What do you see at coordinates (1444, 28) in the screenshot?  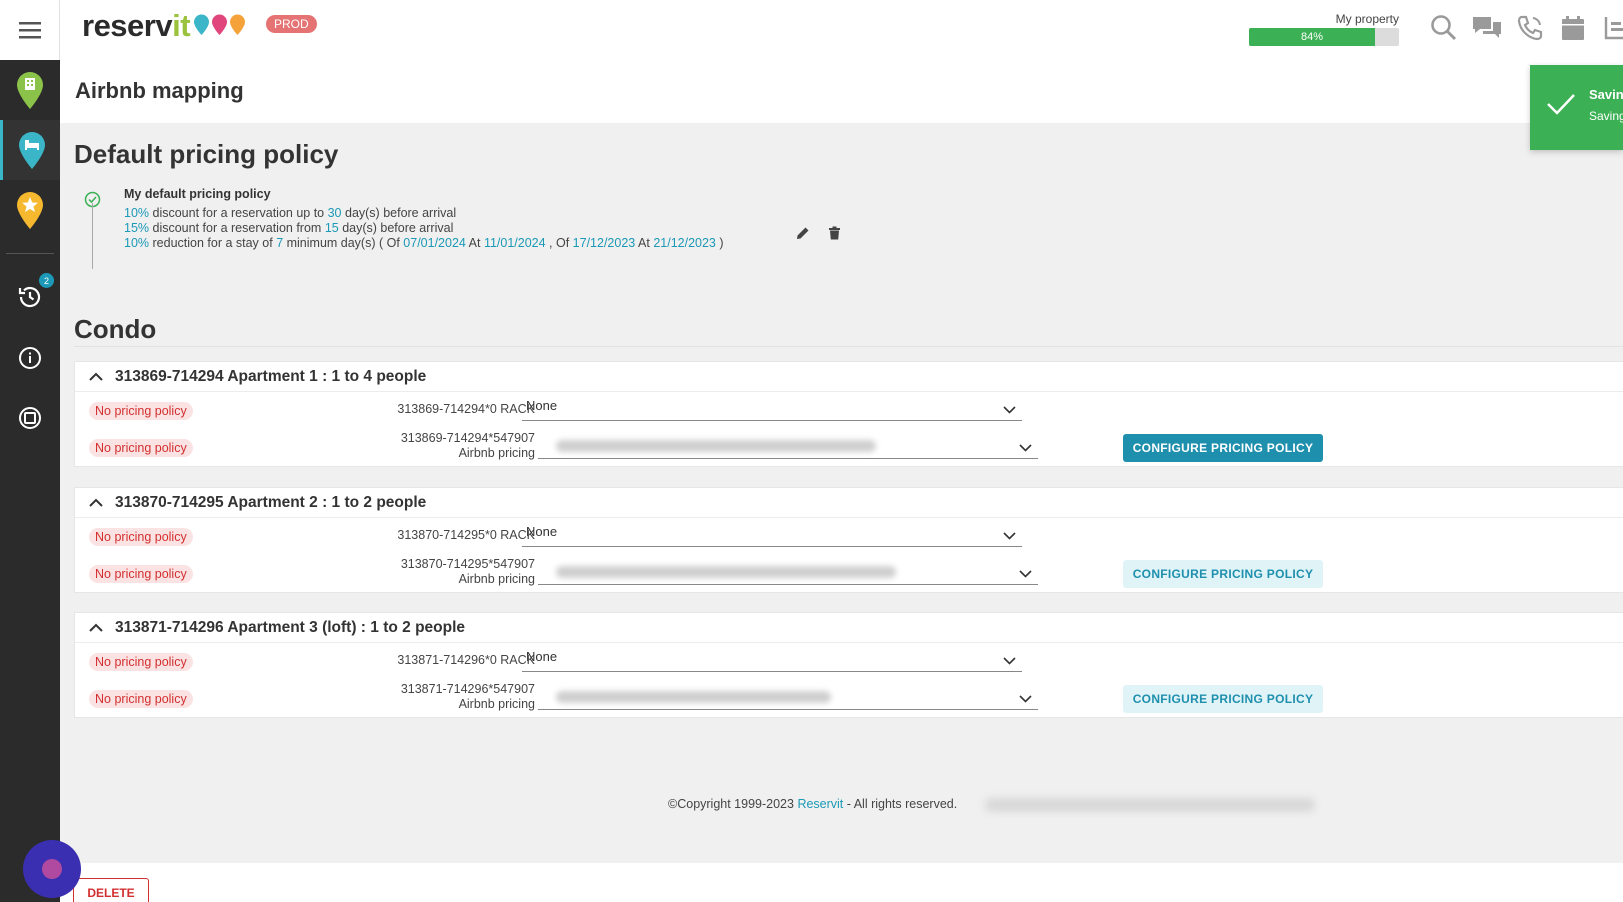 I see `search-button` at bounding box center [1444, 28].